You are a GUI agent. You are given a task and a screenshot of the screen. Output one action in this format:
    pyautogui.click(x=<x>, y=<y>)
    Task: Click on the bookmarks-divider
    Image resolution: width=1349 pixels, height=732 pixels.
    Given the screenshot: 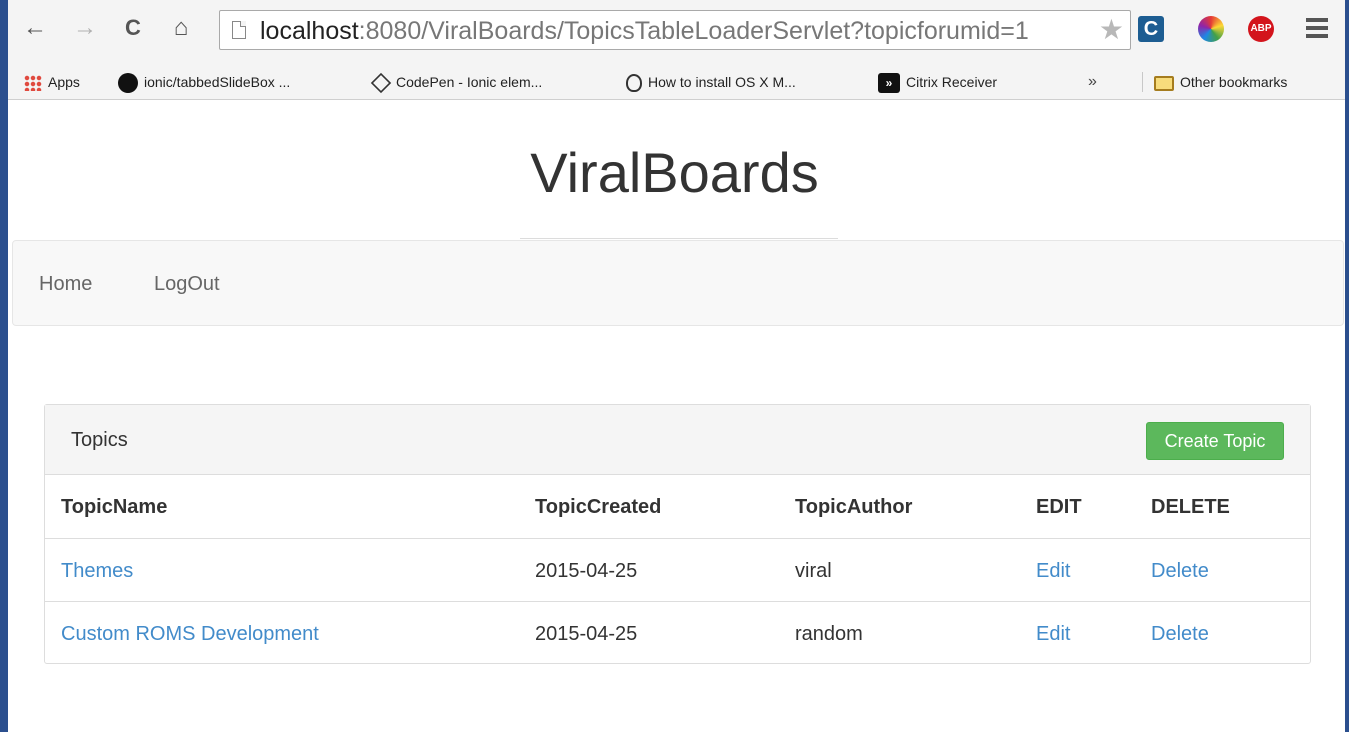 What is the action you would take?
    pyautogui.click(x=1142, y=82)
    